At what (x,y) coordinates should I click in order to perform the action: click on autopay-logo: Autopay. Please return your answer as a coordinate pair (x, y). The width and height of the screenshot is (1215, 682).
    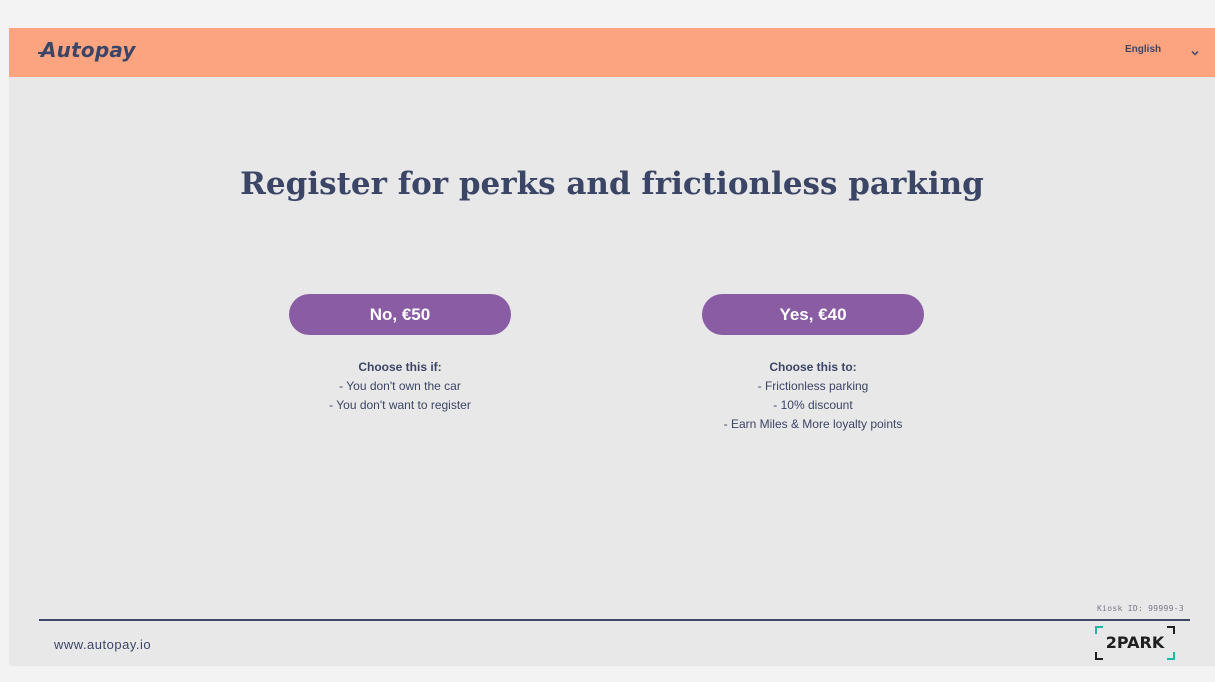
    Looking at the image, I should click on (87, 50).